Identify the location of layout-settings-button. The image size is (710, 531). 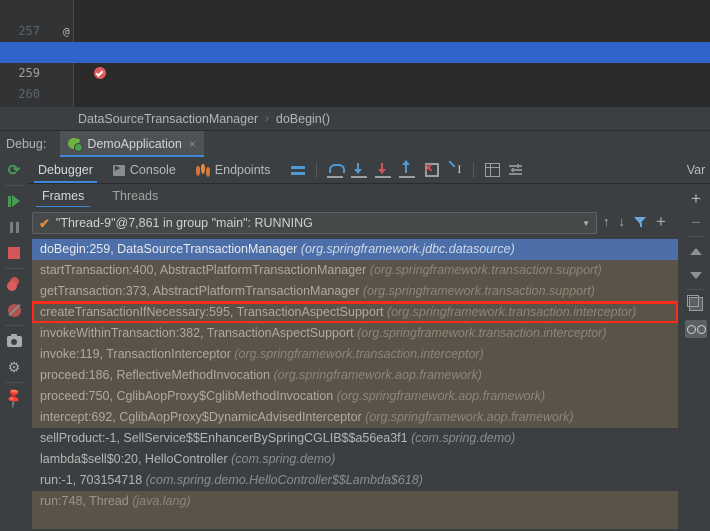
(298, 170).